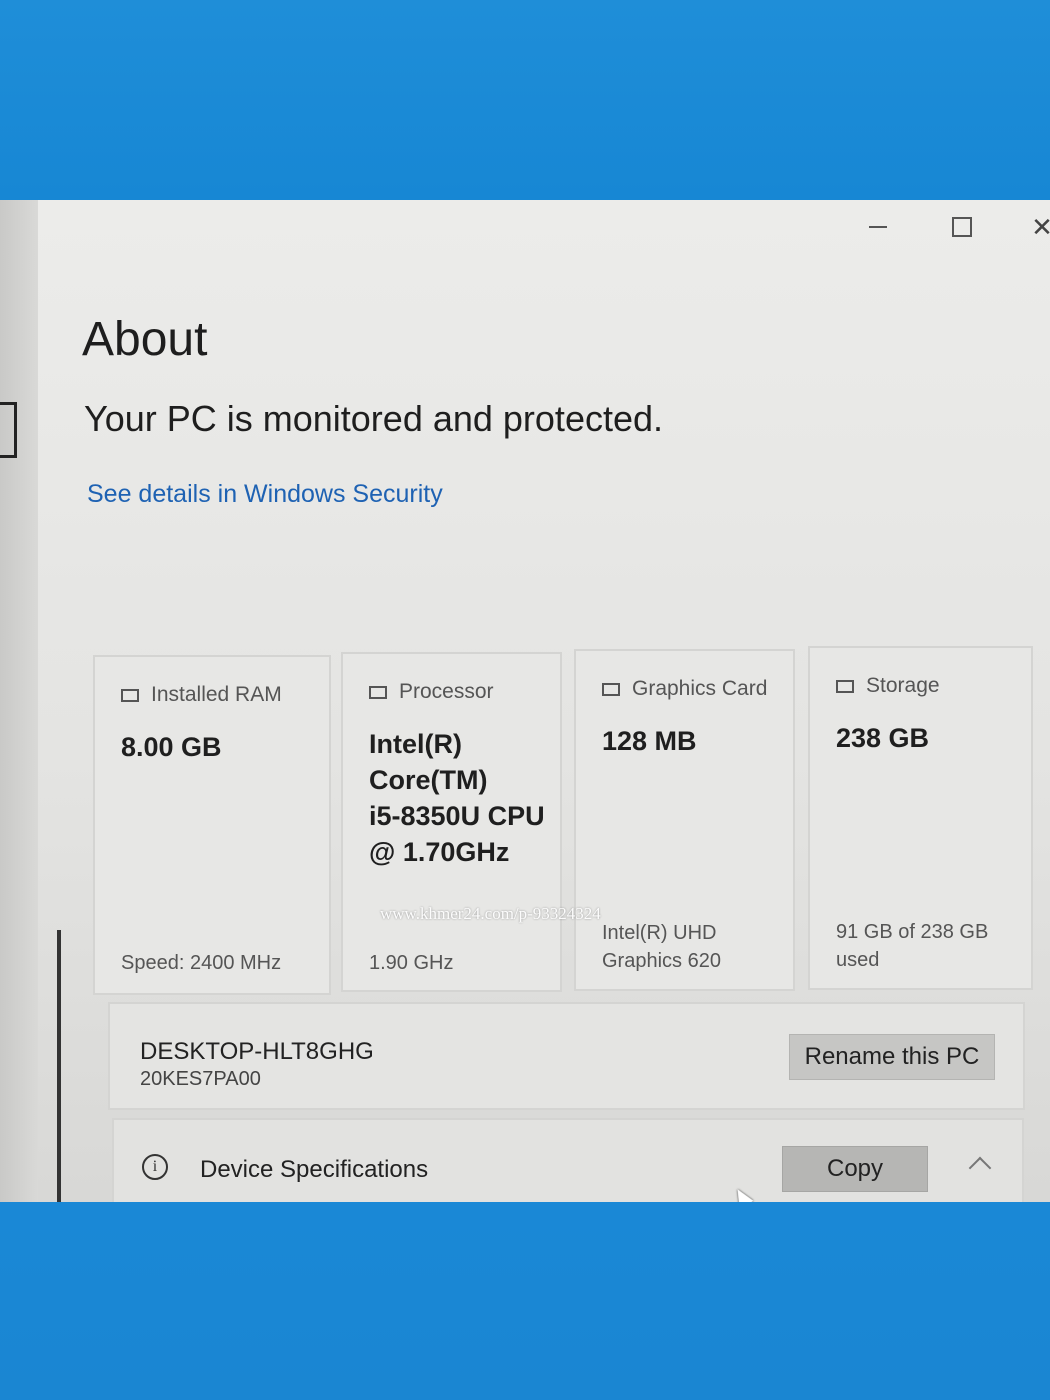 This screenshot has height=1400, width=1050. I want to click on card-footer: Speed: 2400 MHz, so click(201, 963).